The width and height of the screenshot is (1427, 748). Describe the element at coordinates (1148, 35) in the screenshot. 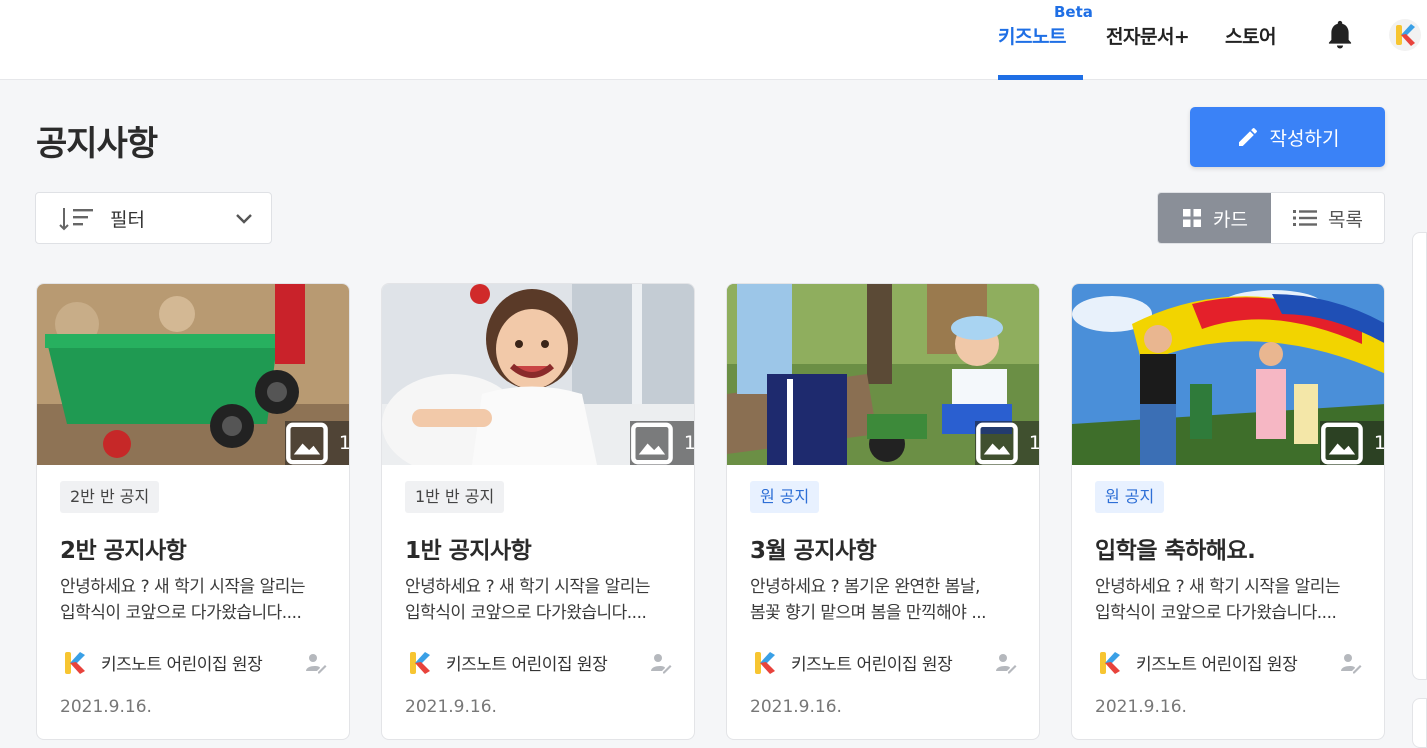

I see `nav-item-edocs: 전자문서+` at that location.